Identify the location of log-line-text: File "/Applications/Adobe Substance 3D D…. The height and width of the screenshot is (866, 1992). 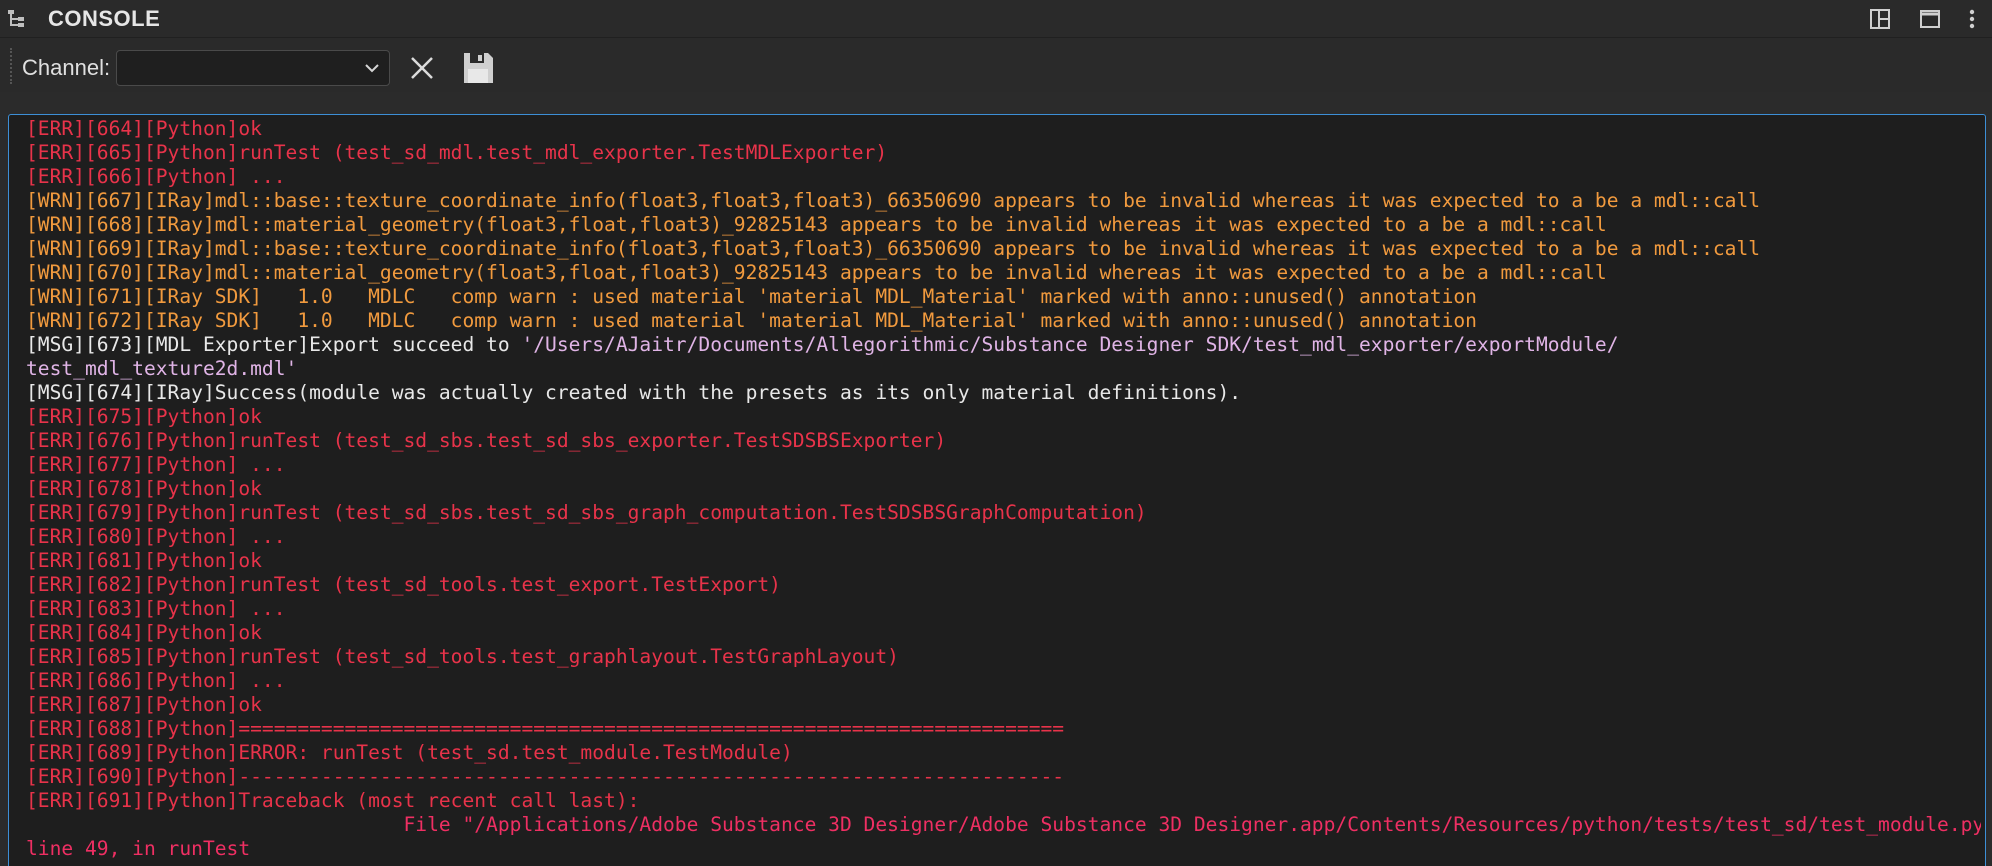
(1003, 824).